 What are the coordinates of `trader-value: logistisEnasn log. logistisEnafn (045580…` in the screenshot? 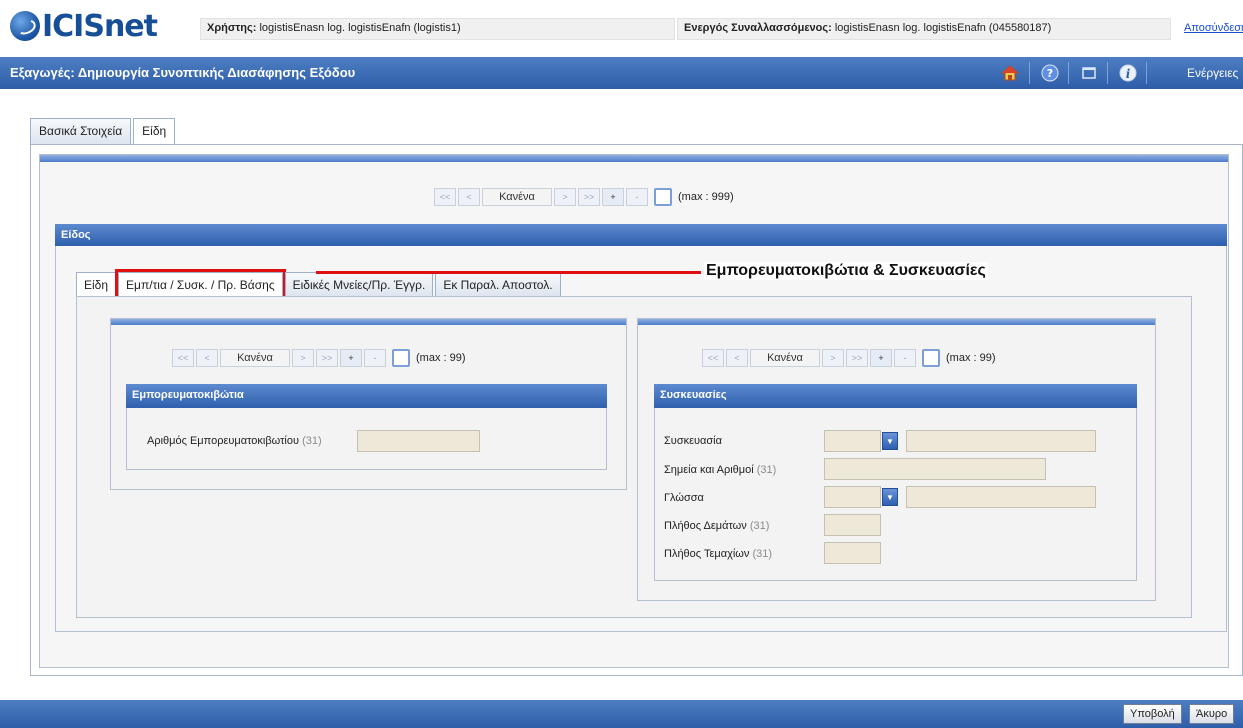 It's located at (943, 28).